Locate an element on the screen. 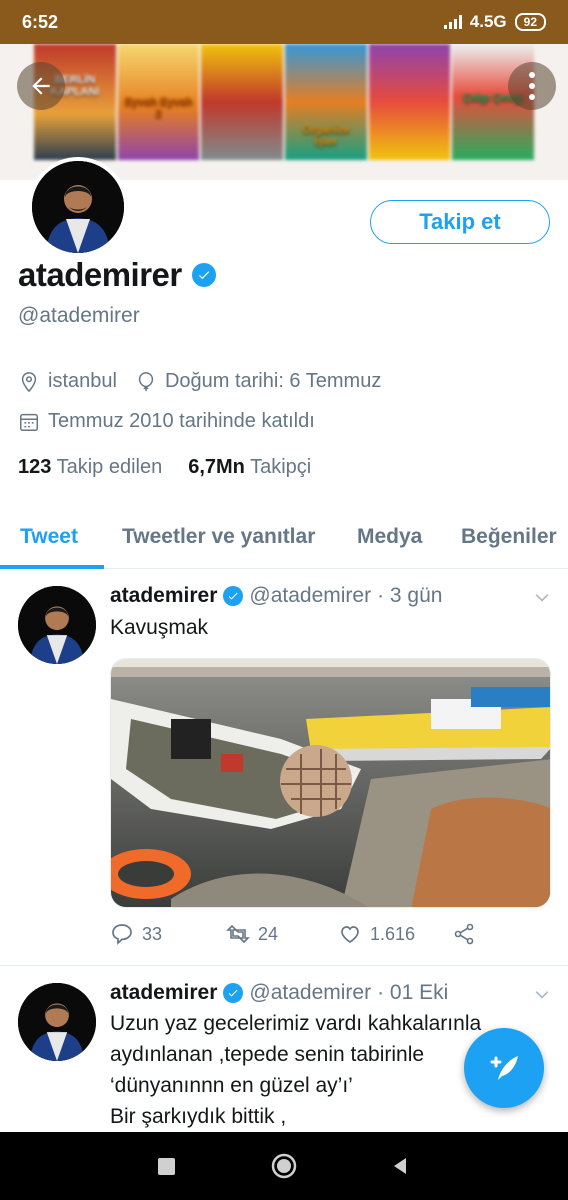 This screenshot has height=1200, width=568. nav-home-icon is located at coordinates (284, 1166).